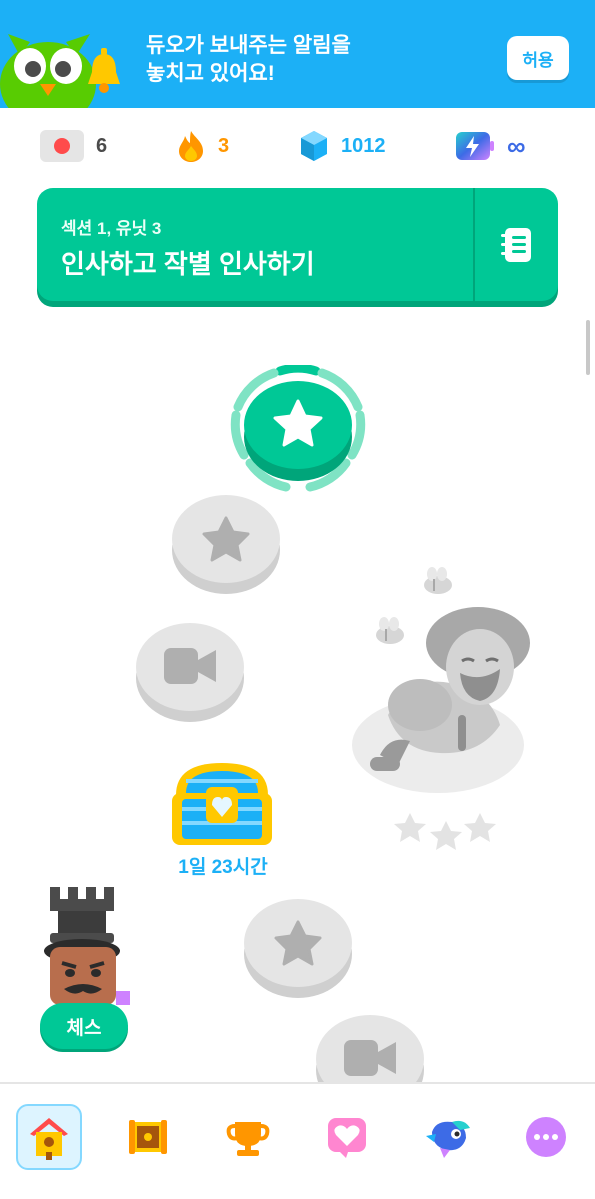 This screenshot has width=595, height=1199. I want to click on unit-title: 인사하고 작별 인사하기, so click(188, 264).